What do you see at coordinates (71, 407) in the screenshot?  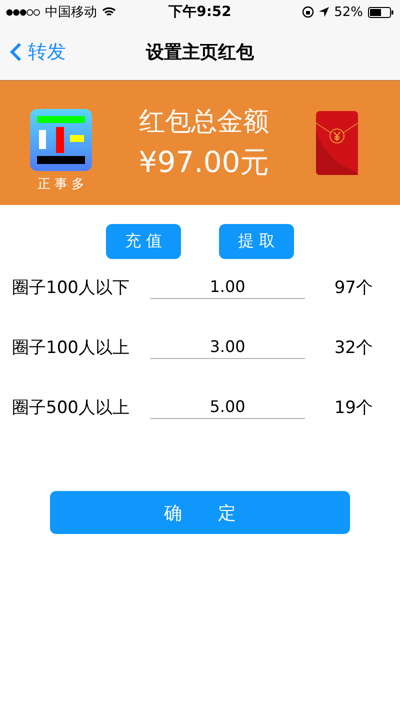 I see `row-label: 圈子500人以上` at bounding box center [71, 407].